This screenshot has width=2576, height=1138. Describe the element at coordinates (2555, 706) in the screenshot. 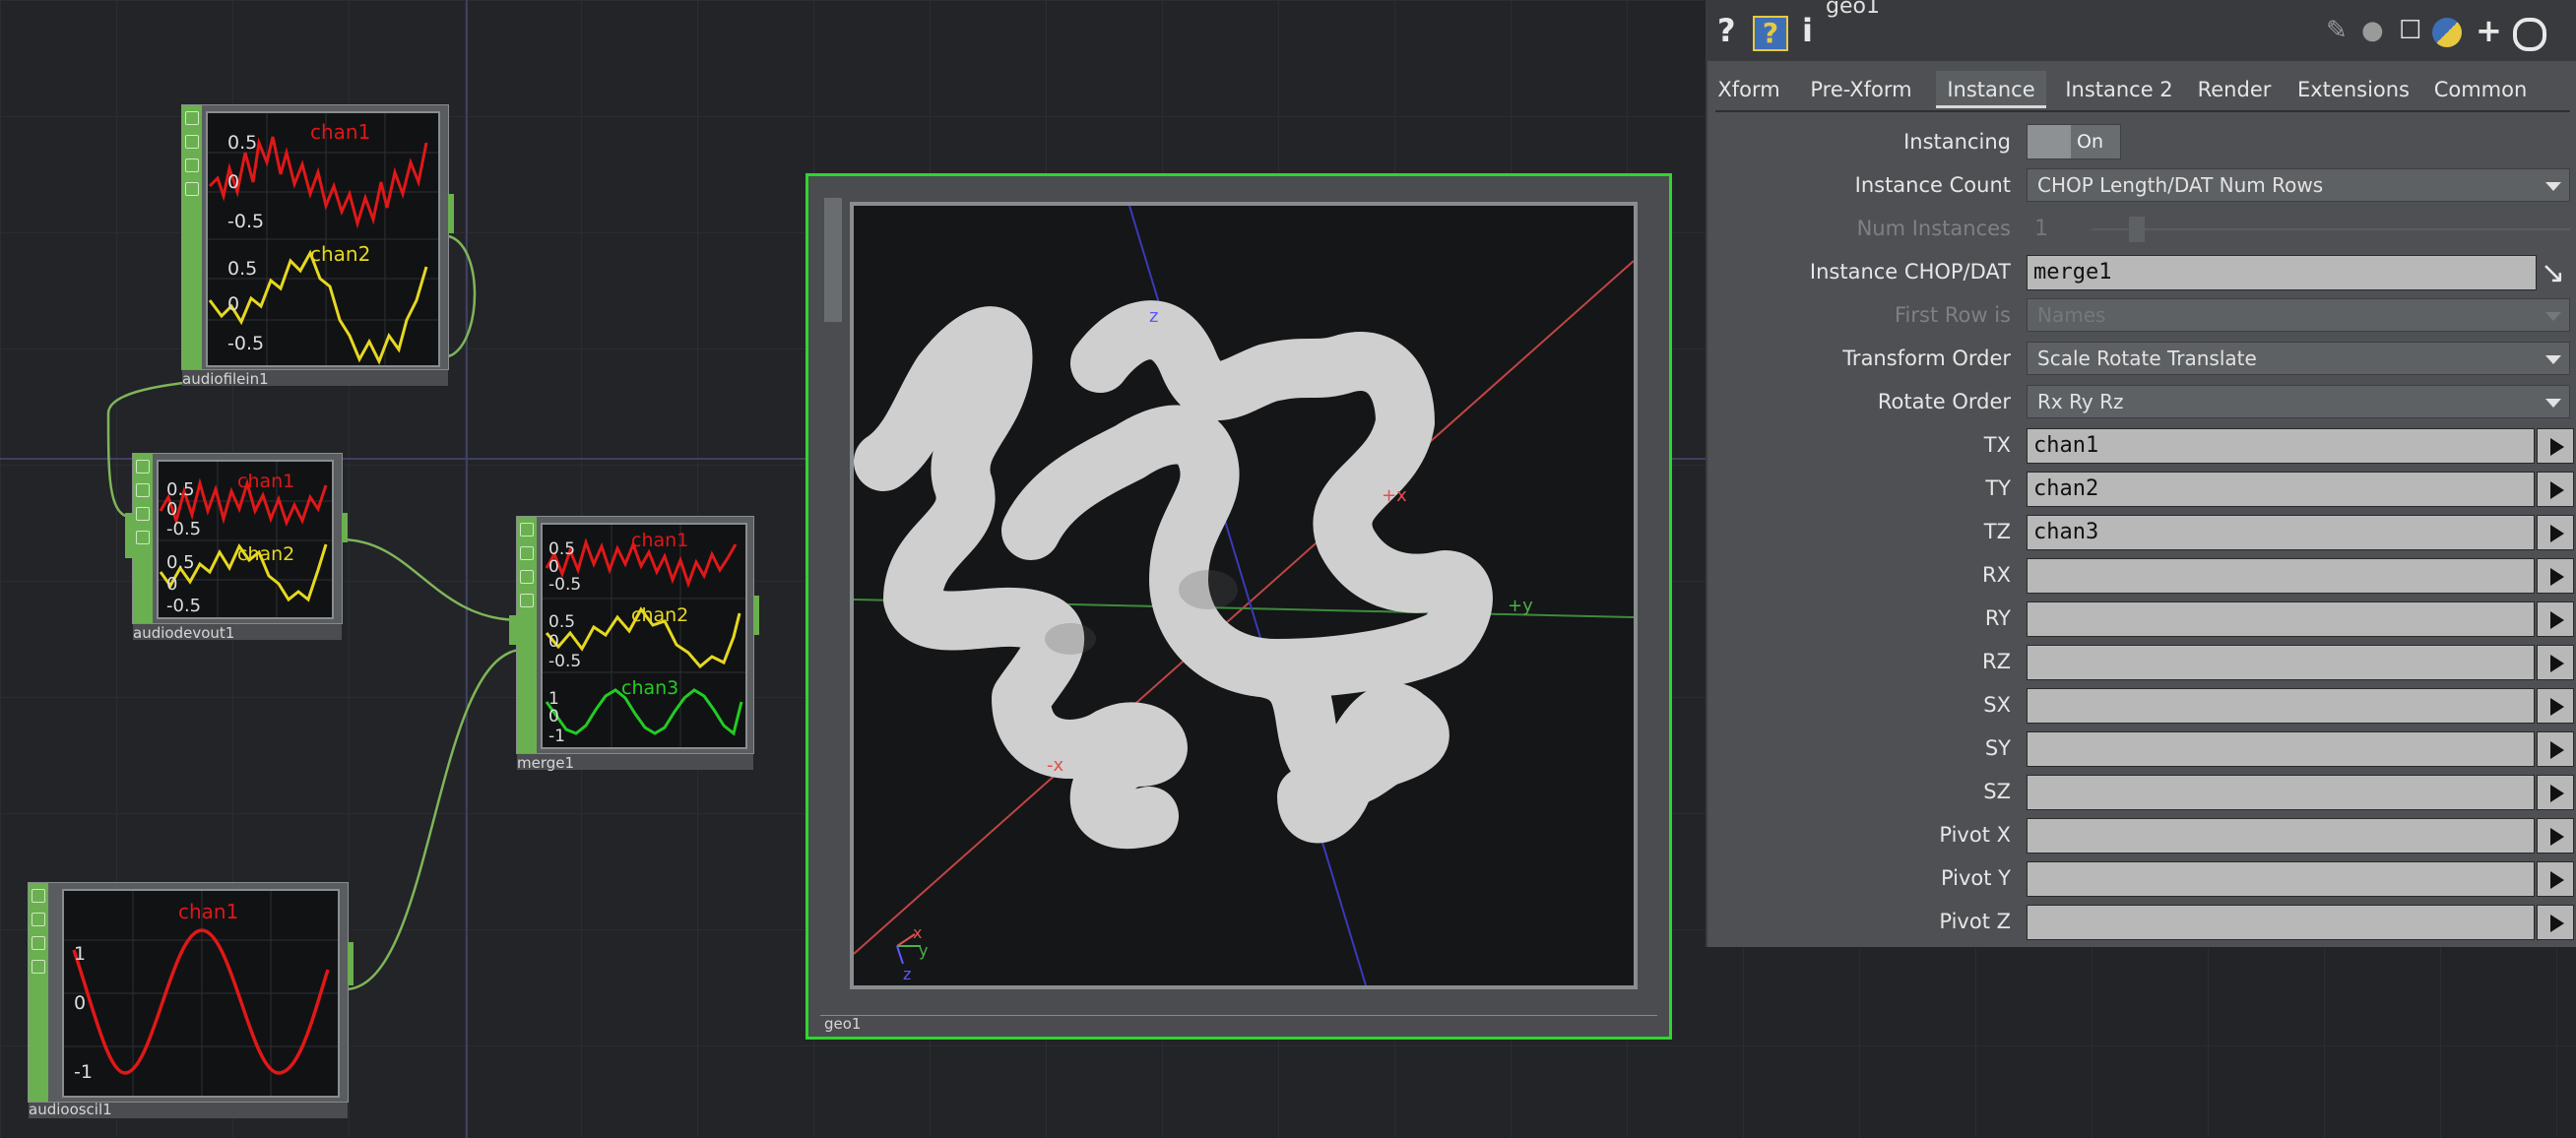

I see `sx-menu-arrow` at that location.